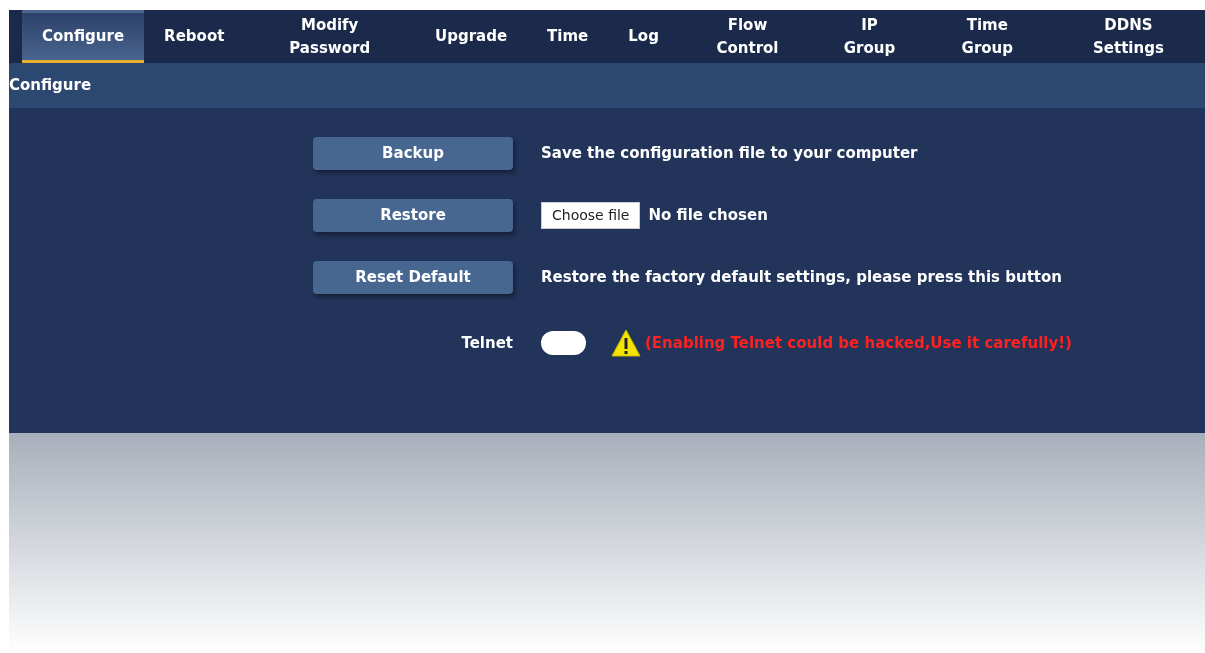  Describe the element at coordinates (626, 343) in the screenshot. I see `warning-icon` at that location.